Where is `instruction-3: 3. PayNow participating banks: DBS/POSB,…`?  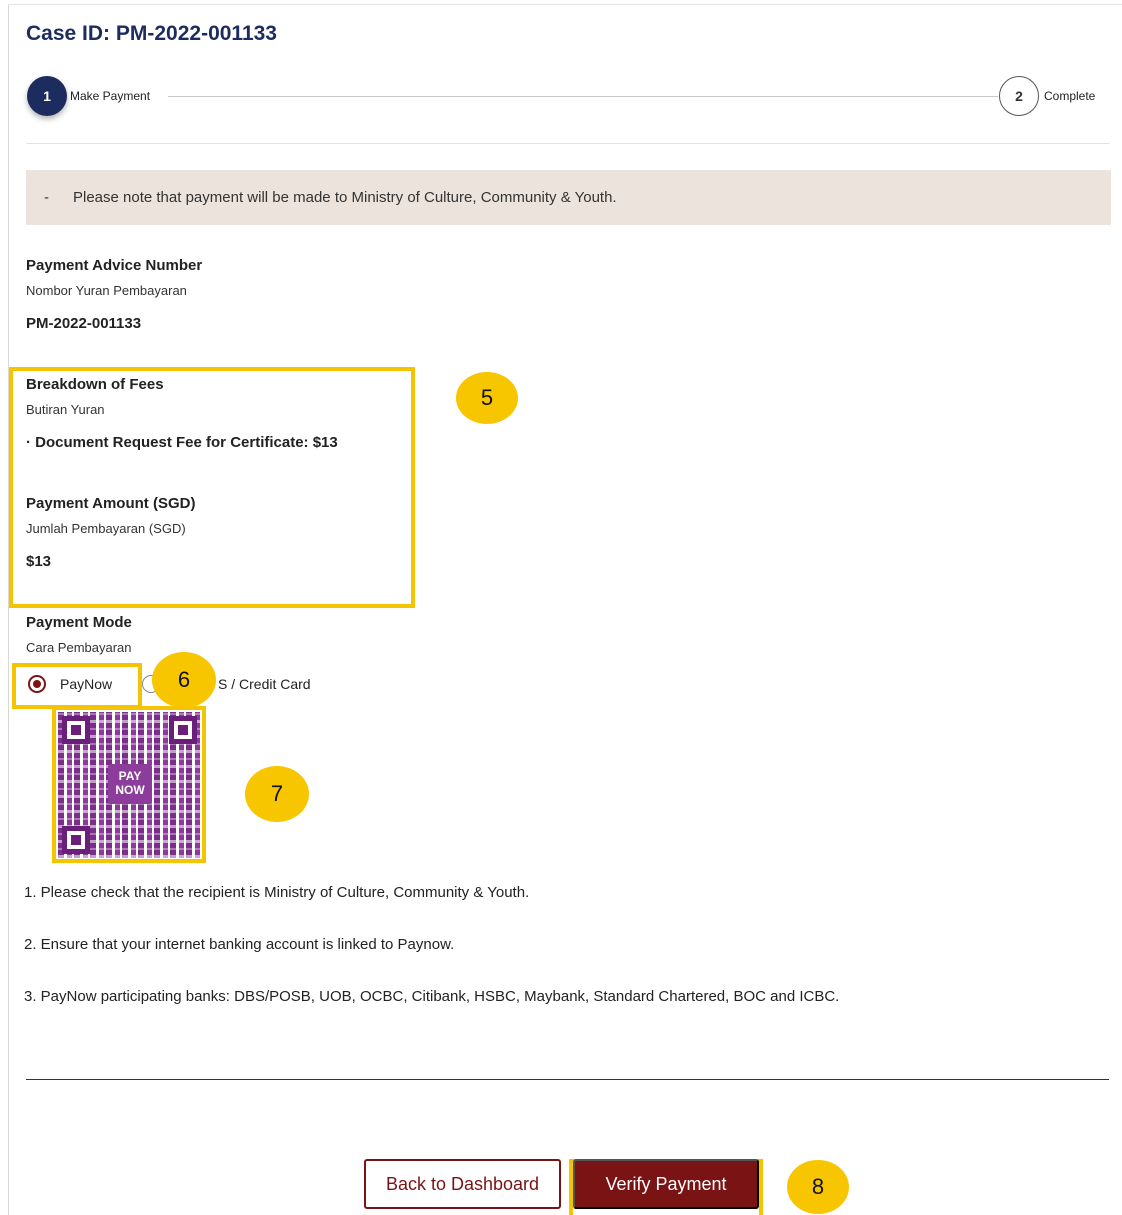 instruction-3: 3. PayNow participating banks: DBS/POSB,… is located at coordinates (432, 996).